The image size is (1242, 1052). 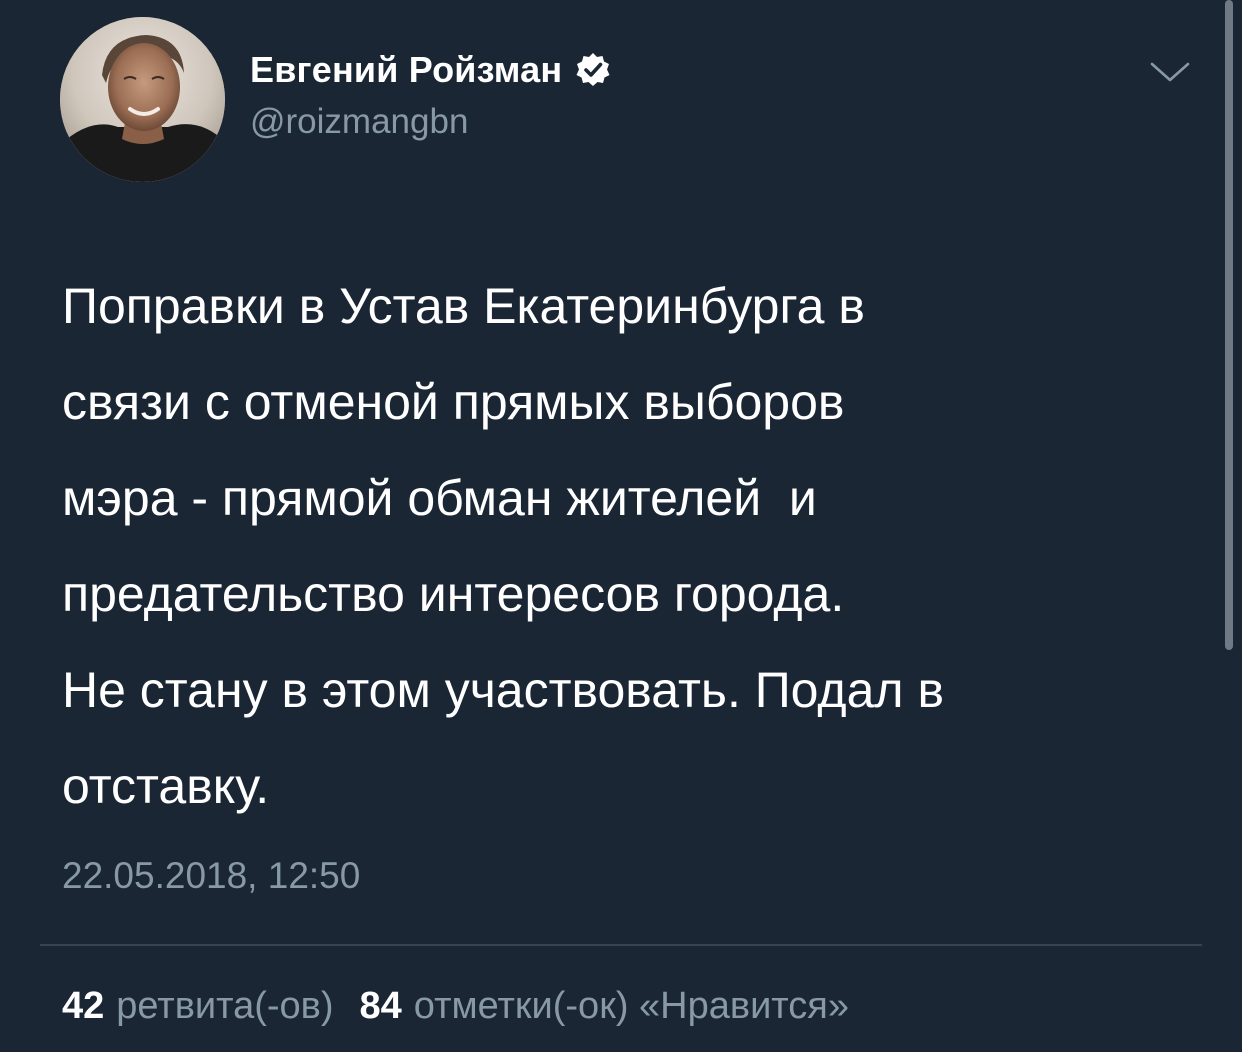 I want to click on author-name-row: Евгений Ройзман, so click(x=431, y=70).